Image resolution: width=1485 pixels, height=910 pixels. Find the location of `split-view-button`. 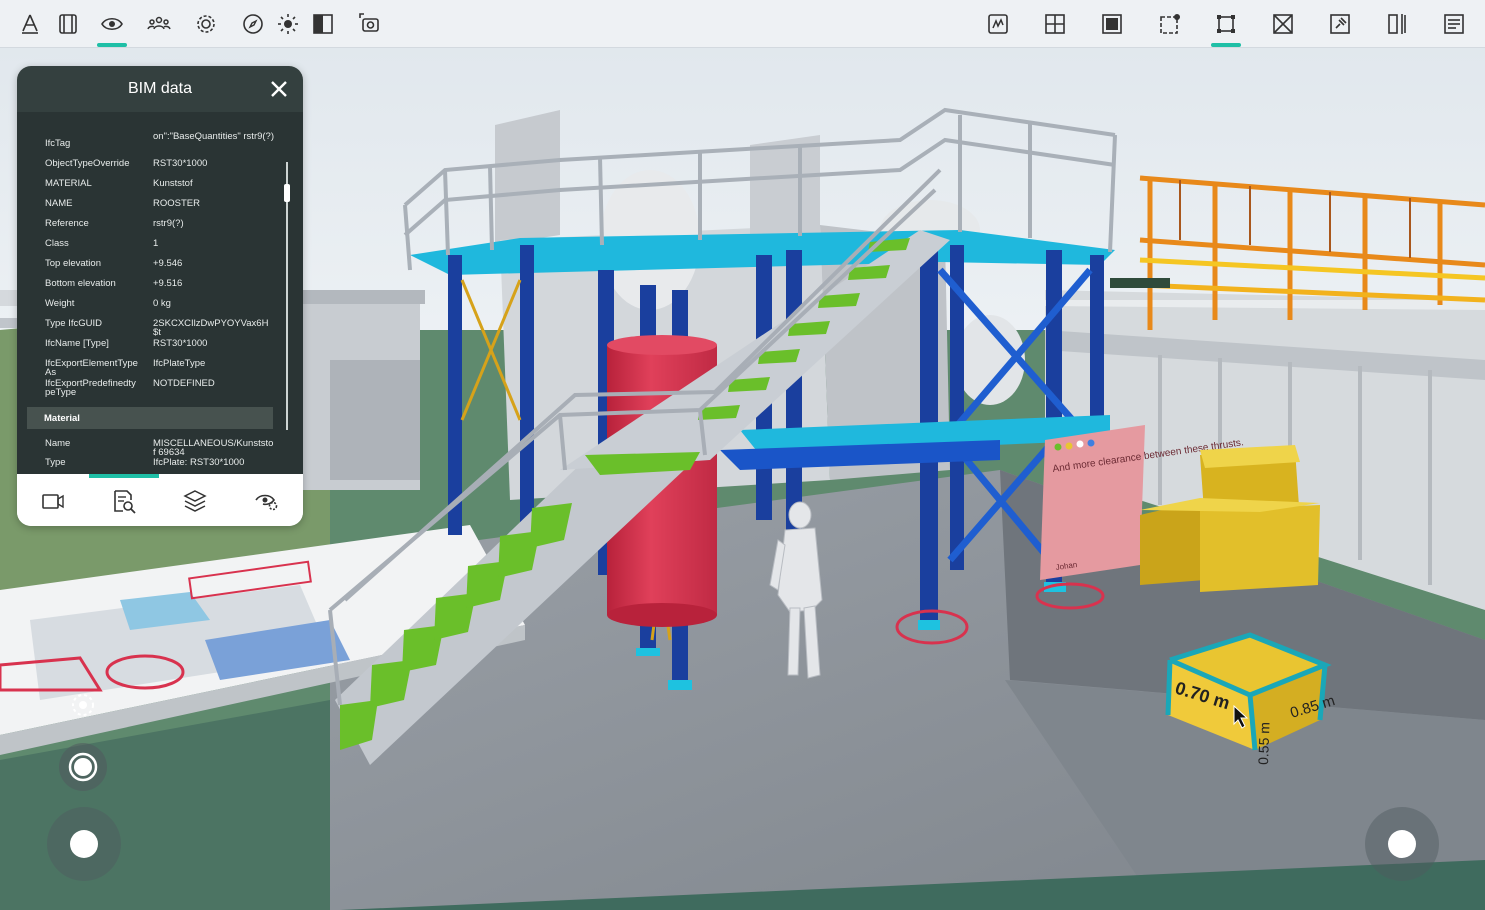

split-view-button is located at coordinates (323, 23).